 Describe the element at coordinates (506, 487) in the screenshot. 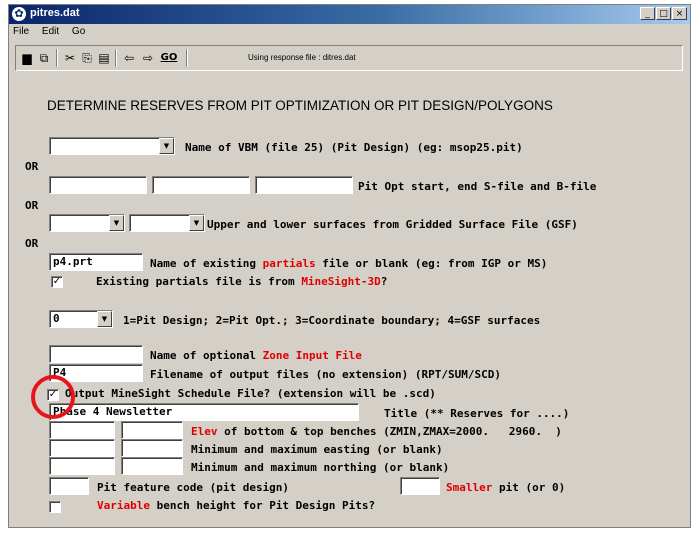

I see `smaller-pit-label: Smaller pit (or 0)` at that location.